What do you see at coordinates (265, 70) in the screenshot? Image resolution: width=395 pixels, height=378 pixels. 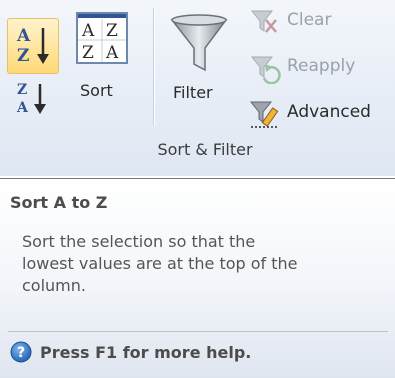 I see `reapply-icon` at bounding box center [265, 70].